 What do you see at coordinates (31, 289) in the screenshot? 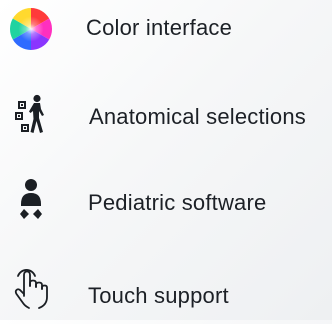
I see `touch-hand-icon` at bounding box center [31, 289].